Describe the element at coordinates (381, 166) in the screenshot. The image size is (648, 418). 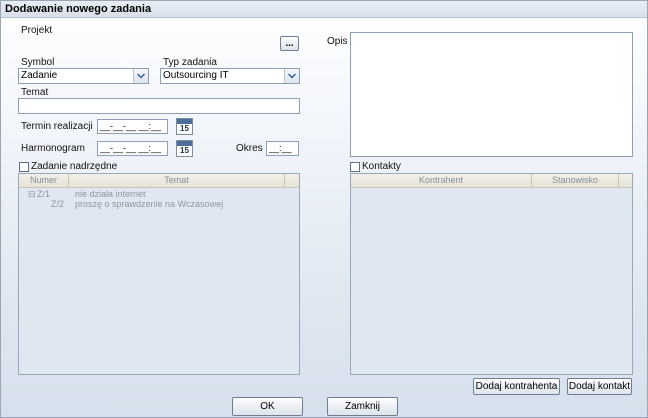
I see `contacts-label: Kontakty` at that location.